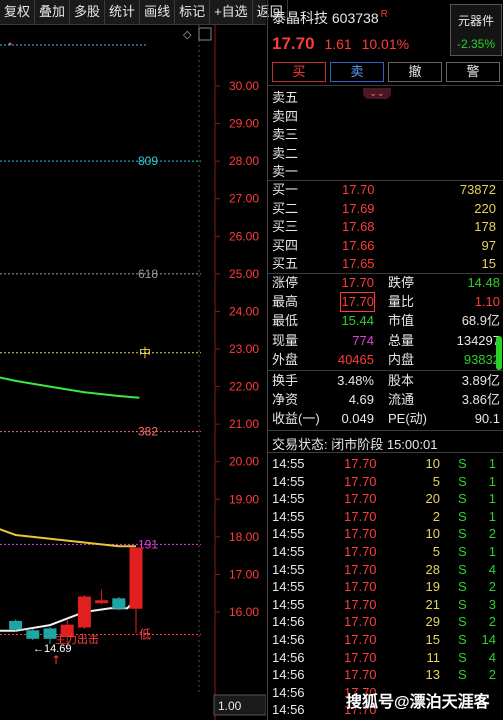  Describe the element at coordinates (244, 612) in the screenshot. I see `y-tick-label: 16.00` at that location.